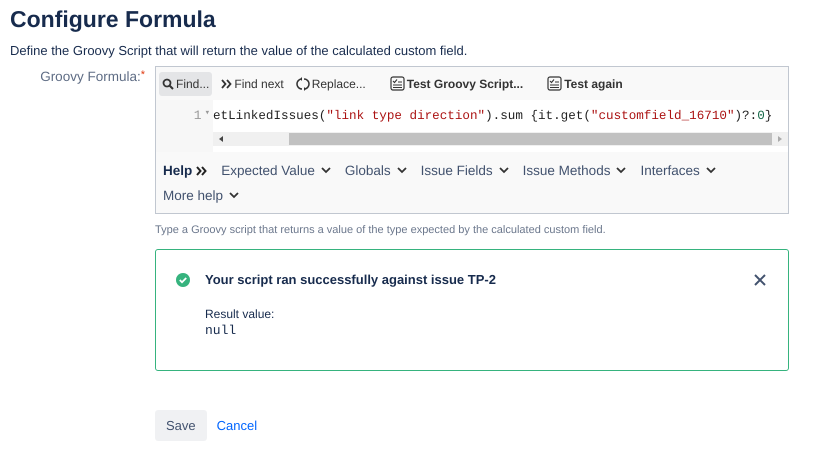 The image size is (816, 473). Describe the element at coordinates (239, 50) in the screenshot. I see `page-description: Define the Groovy Script that will return the value of the calculated custom field.` at that location.